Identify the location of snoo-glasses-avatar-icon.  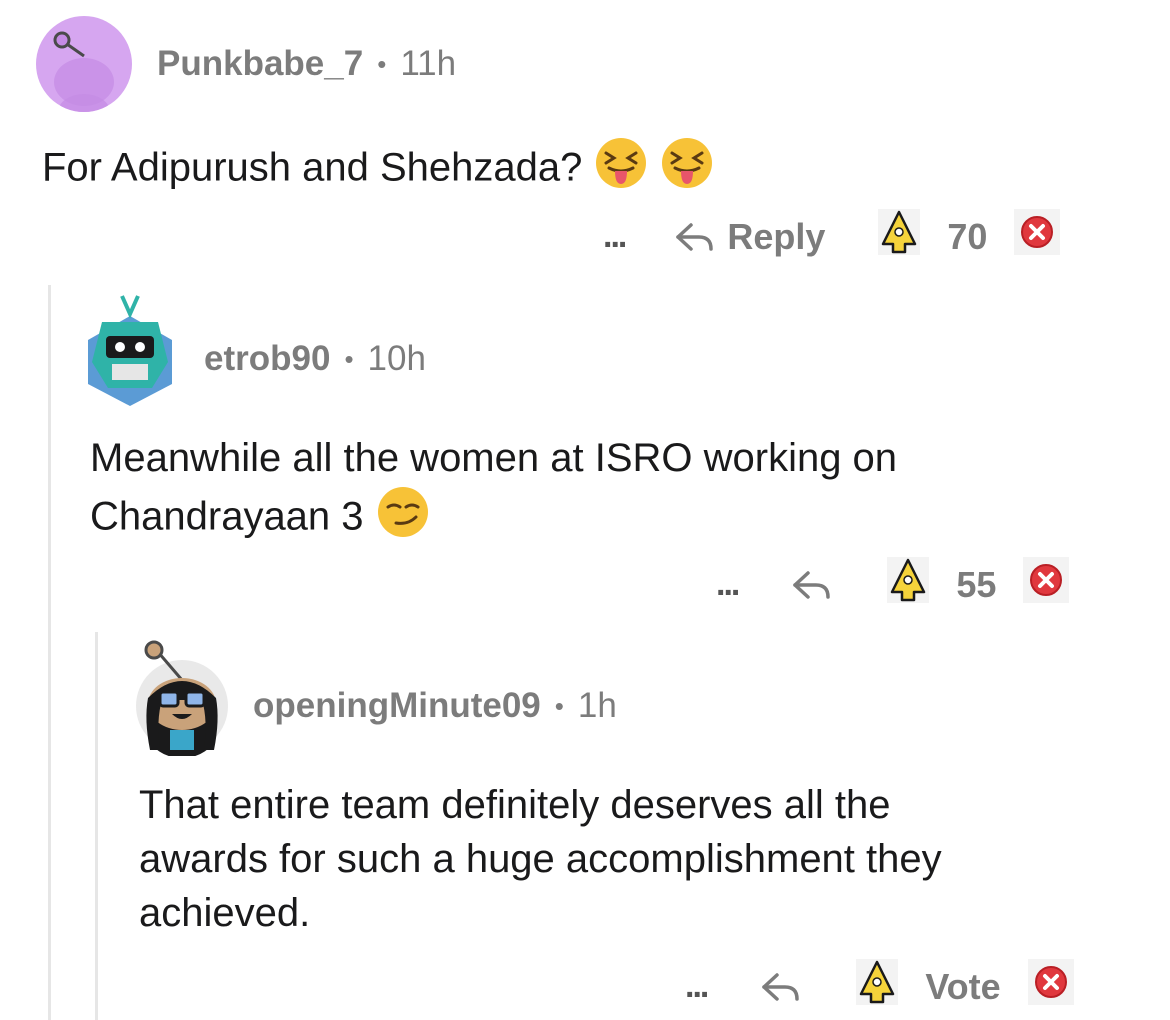
(182, 699).